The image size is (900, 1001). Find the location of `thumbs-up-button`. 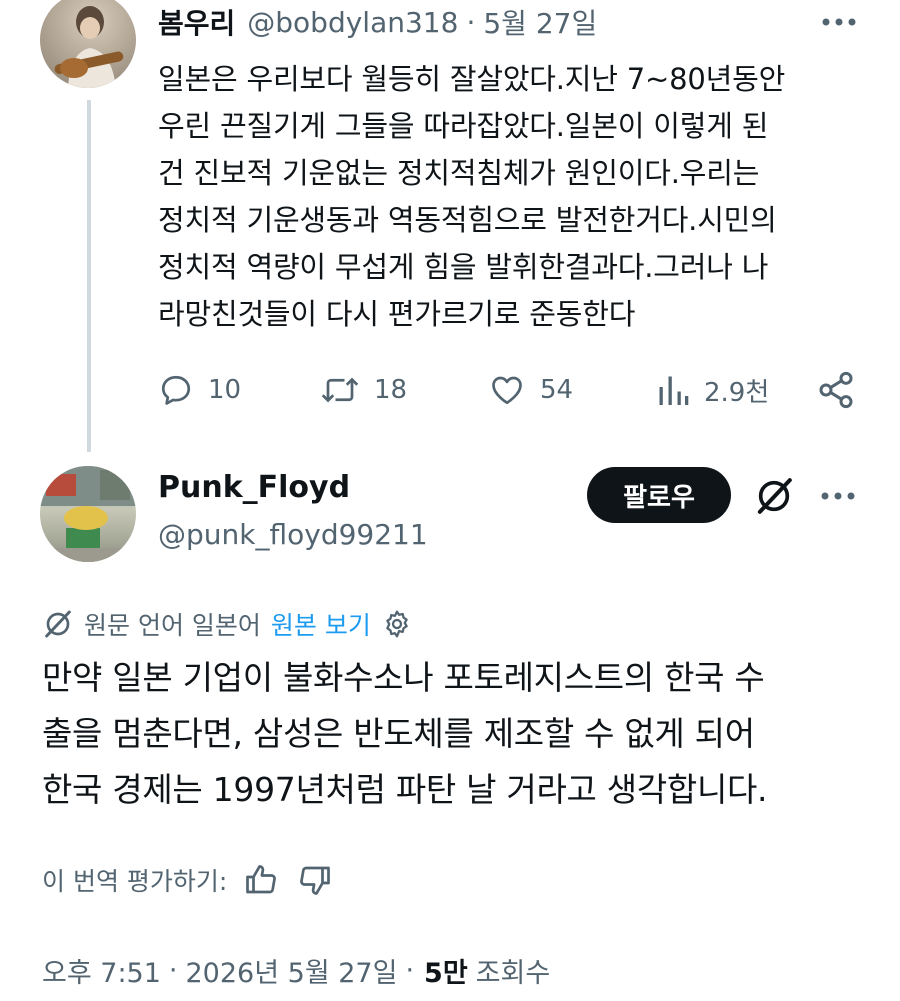

thumbs-up-button is located at coordinates (261, 880).